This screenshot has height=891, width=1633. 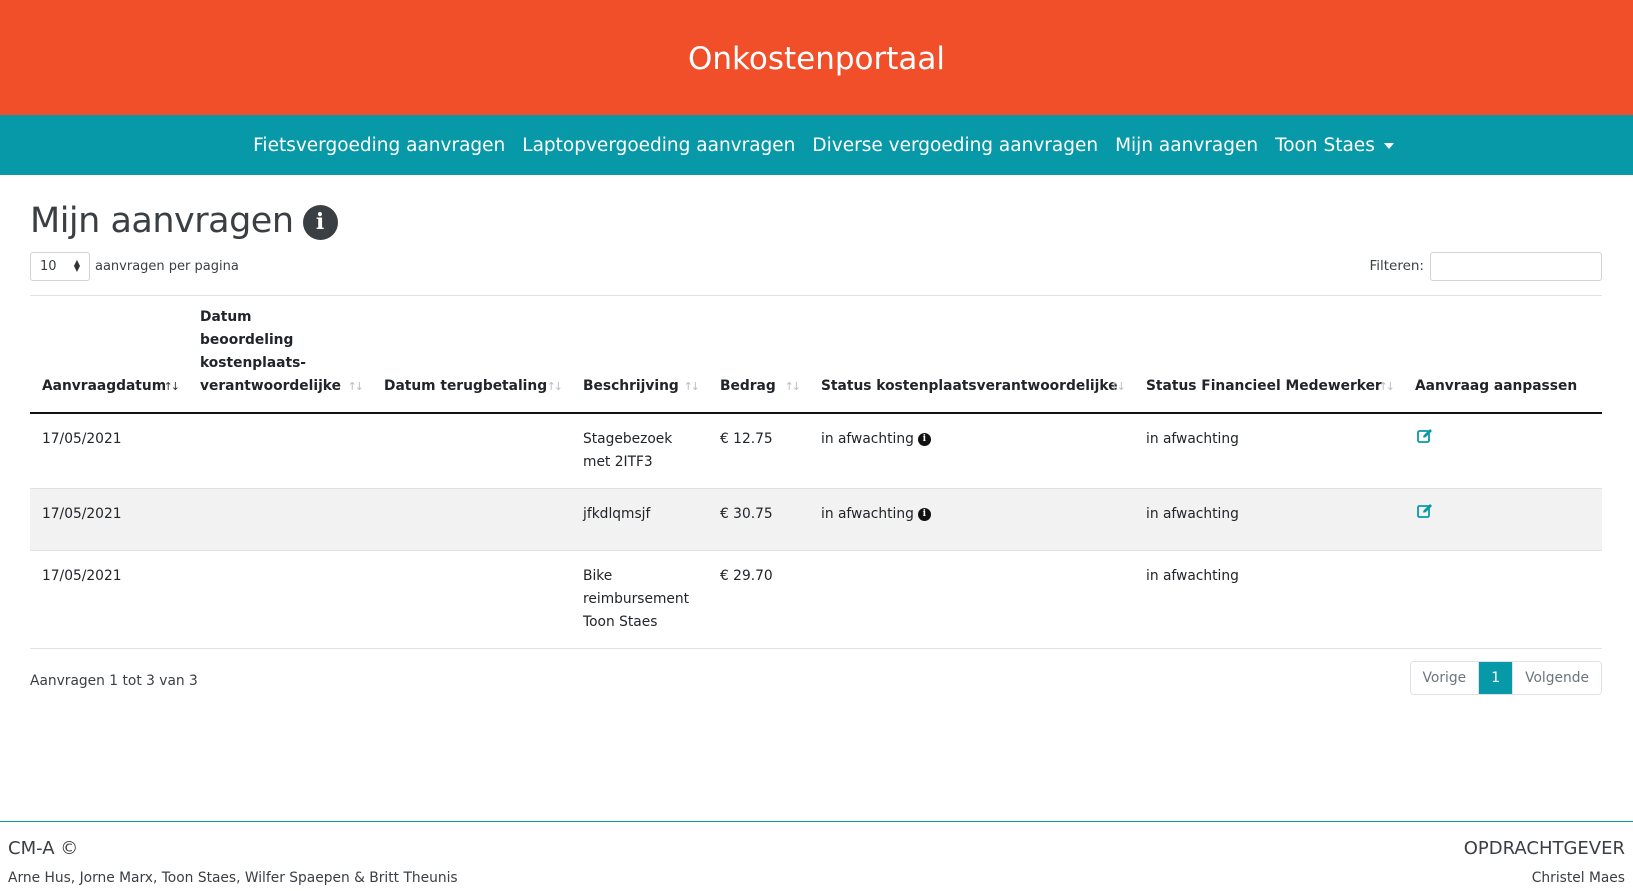 I want to click on nav-mijn-aanvragen: Mijn aanvragen, so click(x=1186, y=145).